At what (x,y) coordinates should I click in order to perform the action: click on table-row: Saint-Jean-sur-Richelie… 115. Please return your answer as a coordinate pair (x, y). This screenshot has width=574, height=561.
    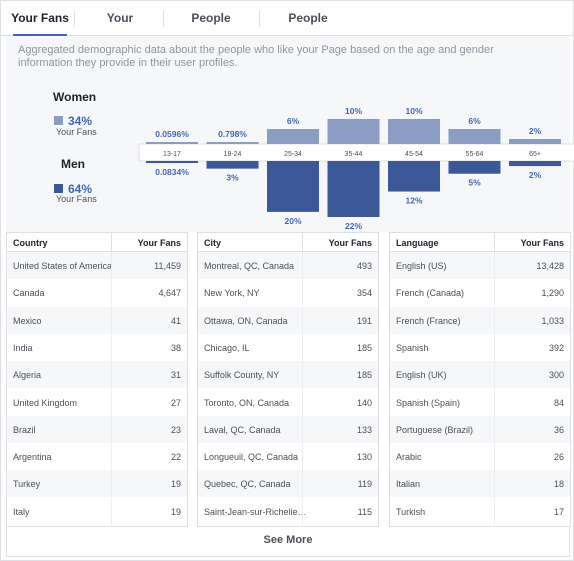
    Looking at the image, I should click on (288, 511).